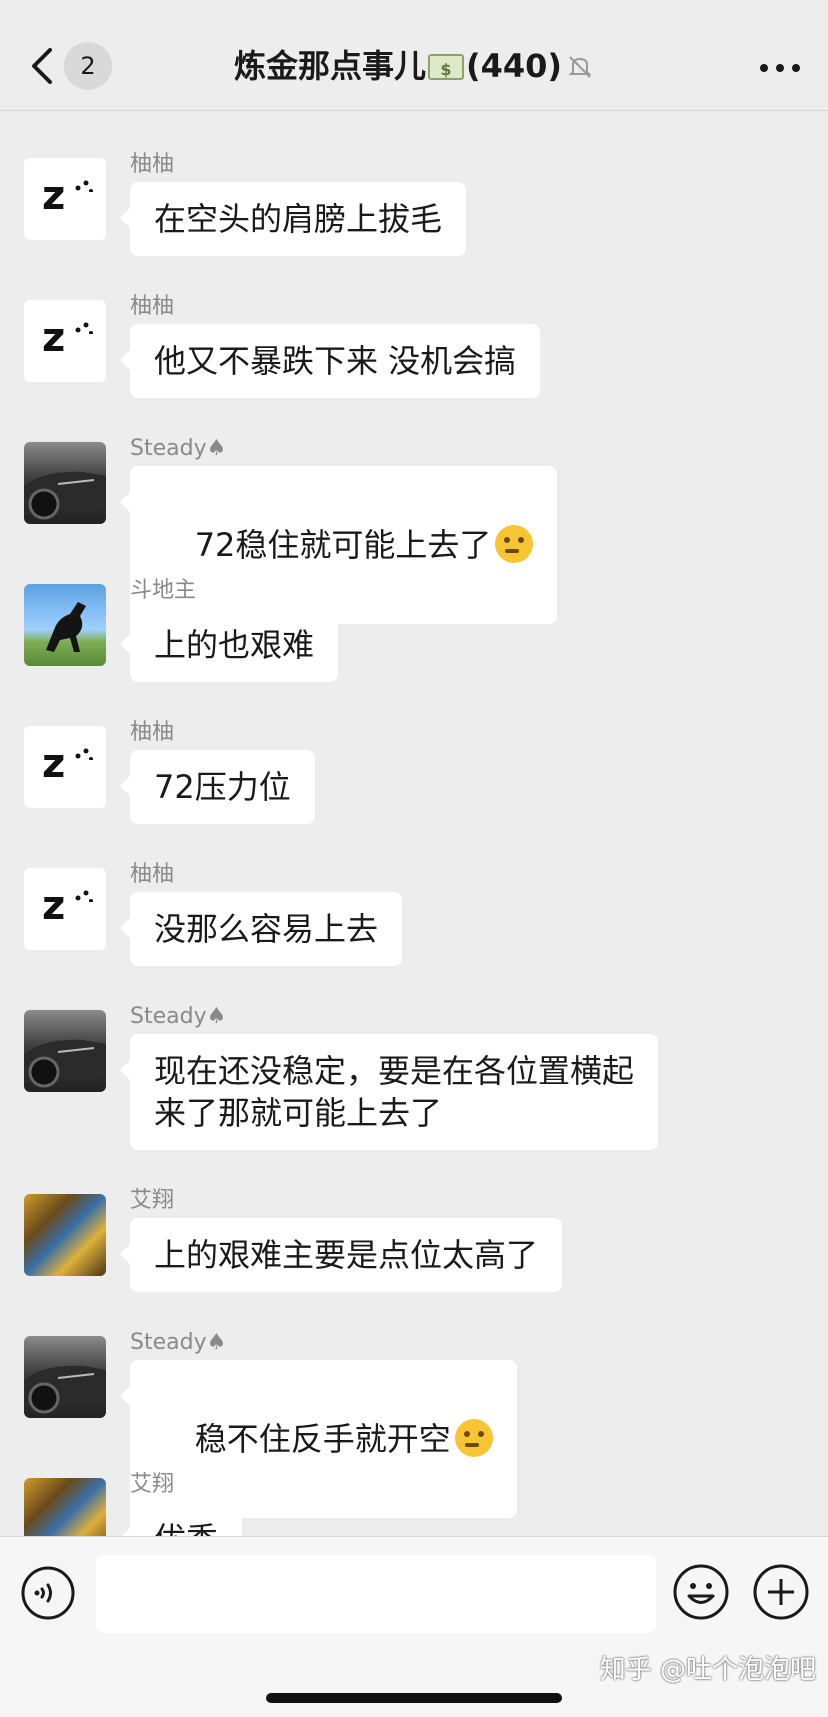  What do you see at coordinates (376, 1594) in the screenshot?
I see `message-input` at bounding box center [376, 1594].